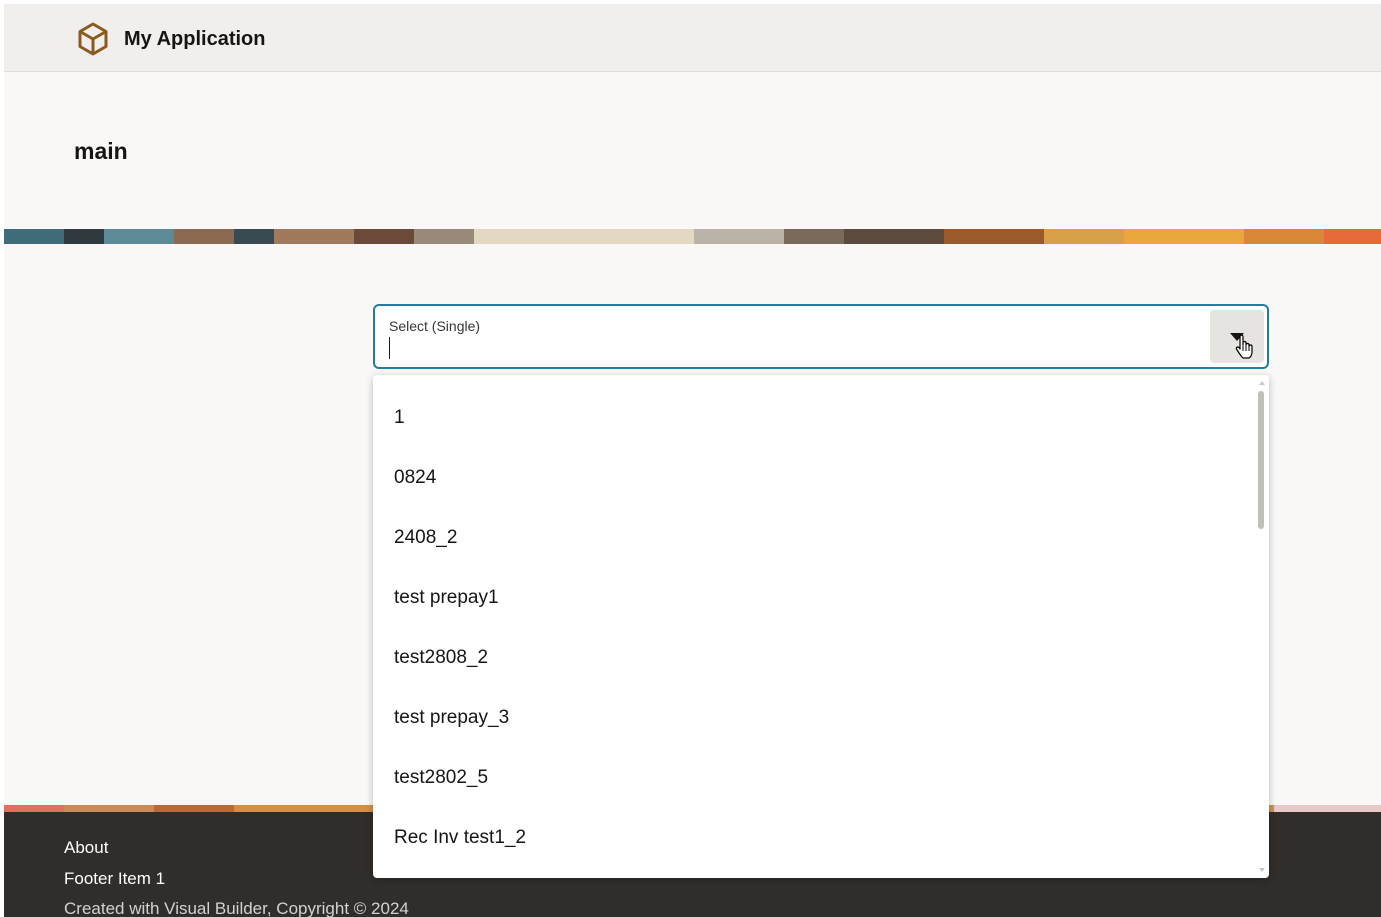  I want to click on option-label: test prepay1, so click(446, 597).